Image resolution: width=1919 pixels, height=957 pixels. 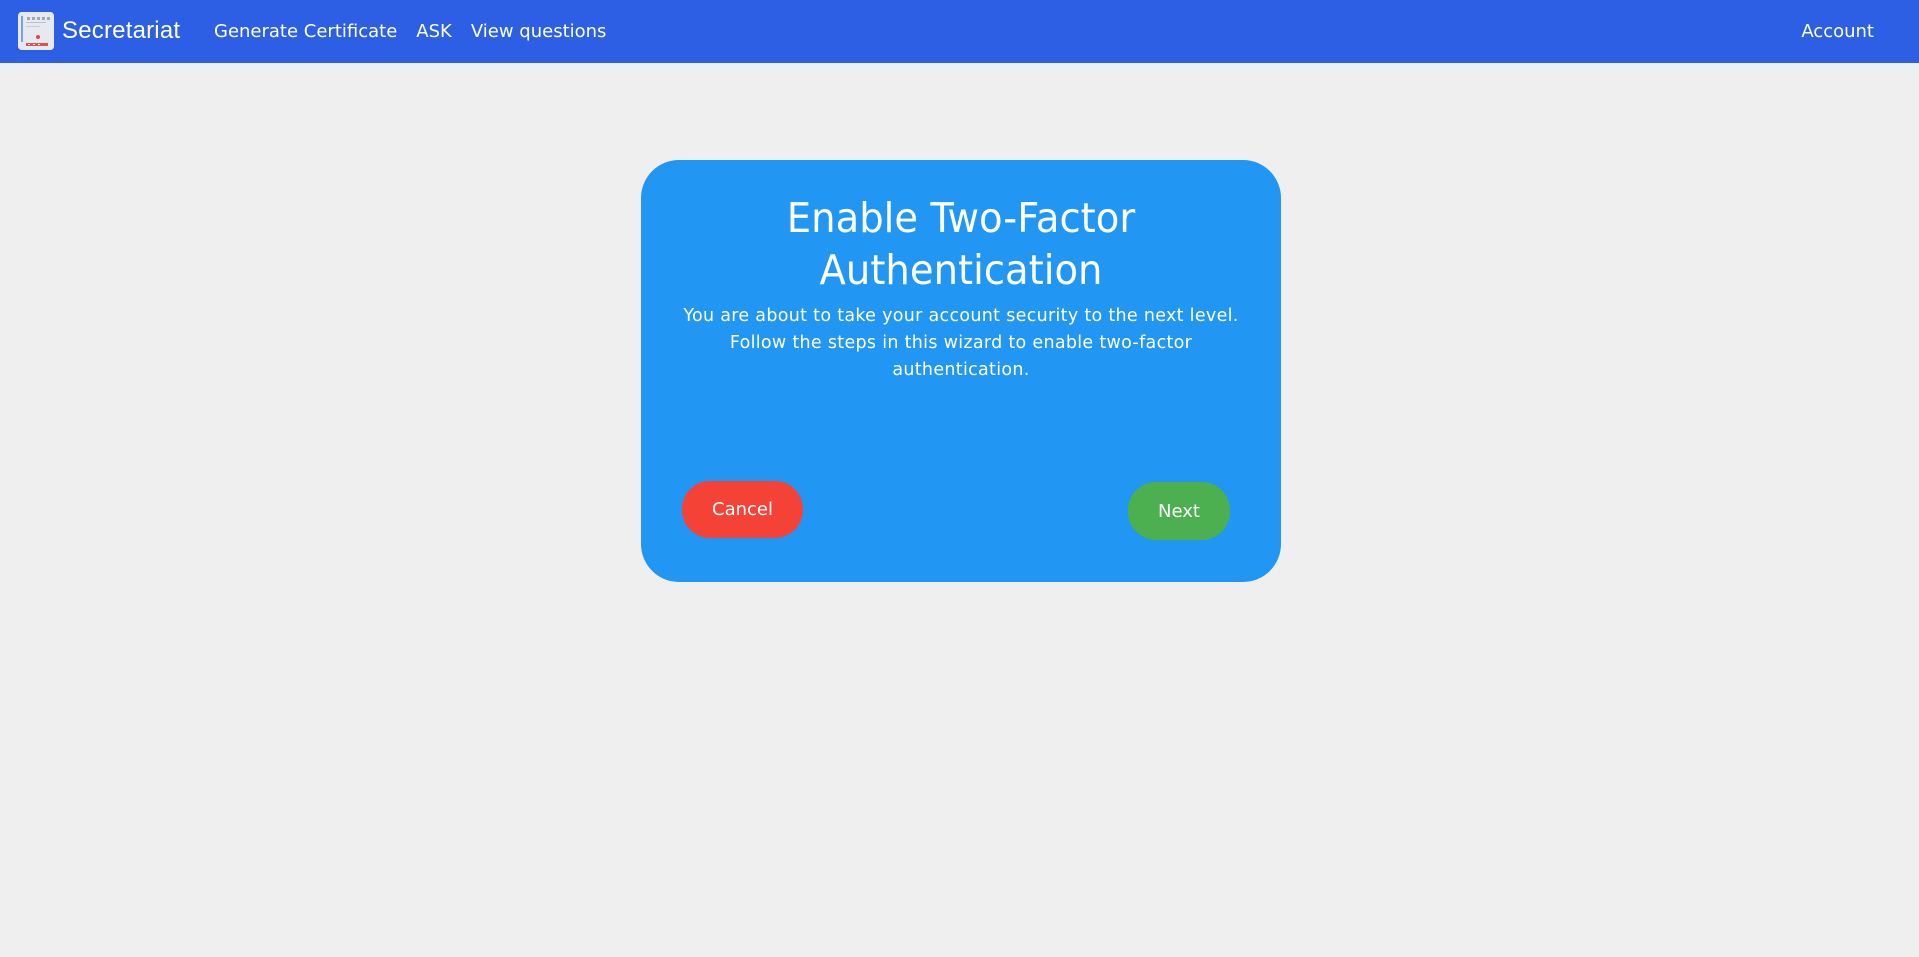 What do you see at coordinates (1837, 31) in the screenshot?
I see `account-menu-link: Account` at bounding box center [1837, 31].